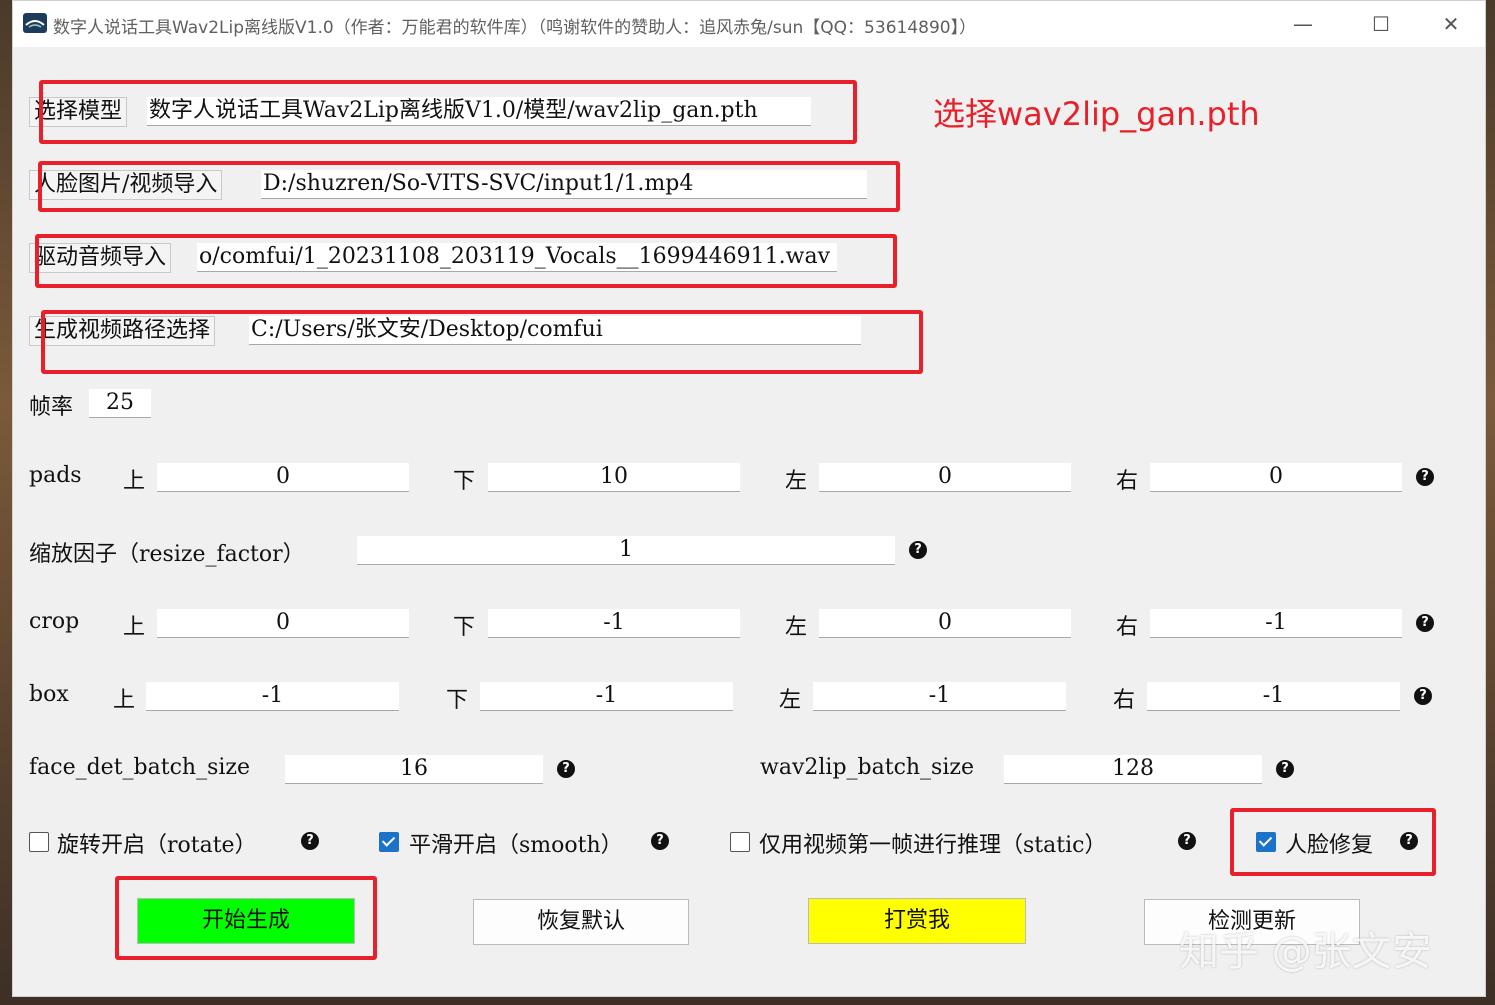  What do you see at coordinates (1451, 24) in the screenshot?
I see `close-button: ✕` at bounding box center [1451, 24].